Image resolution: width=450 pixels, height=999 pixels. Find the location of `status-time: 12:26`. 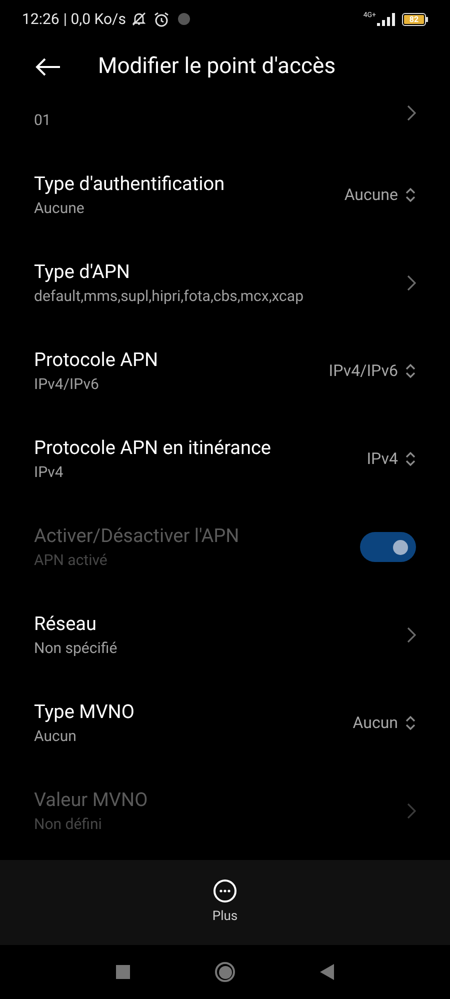

status-time: 12:26 is located at coordinates (41, 19).